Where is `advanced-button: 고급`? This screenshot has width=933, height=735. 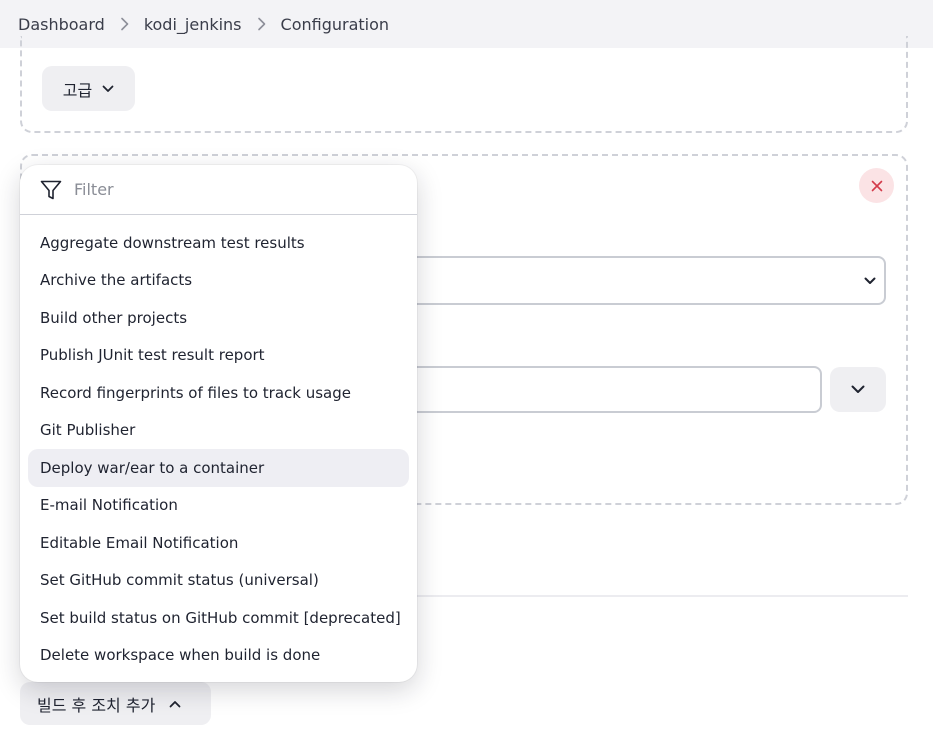
advanced-button: 고급 is located at coordinates (88, 88).